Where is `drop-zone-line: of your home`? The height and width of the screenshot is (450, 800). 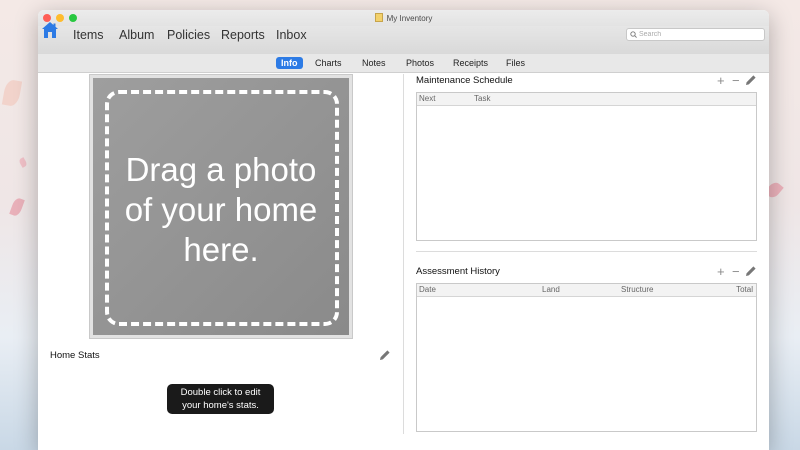 drop-zone-line: of your home is located at coordinates (221, 209).